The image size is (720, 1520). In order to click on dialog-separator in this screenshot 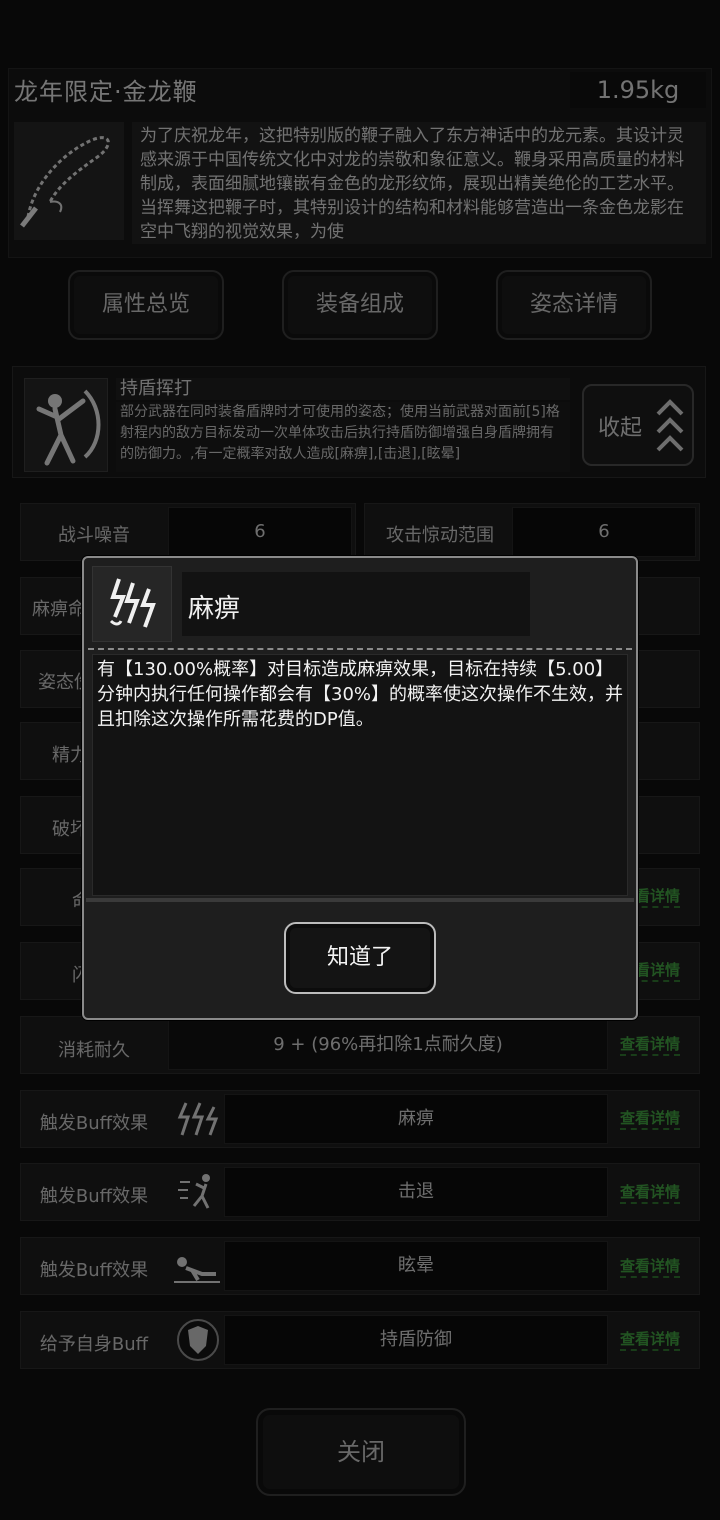, I will do `click(360, 900)`.